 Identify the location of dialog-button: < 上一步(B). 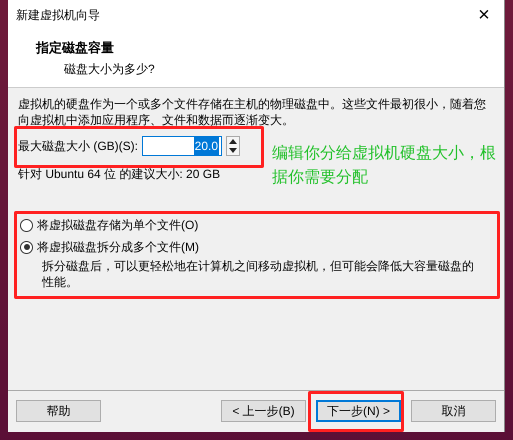
(263, 411).